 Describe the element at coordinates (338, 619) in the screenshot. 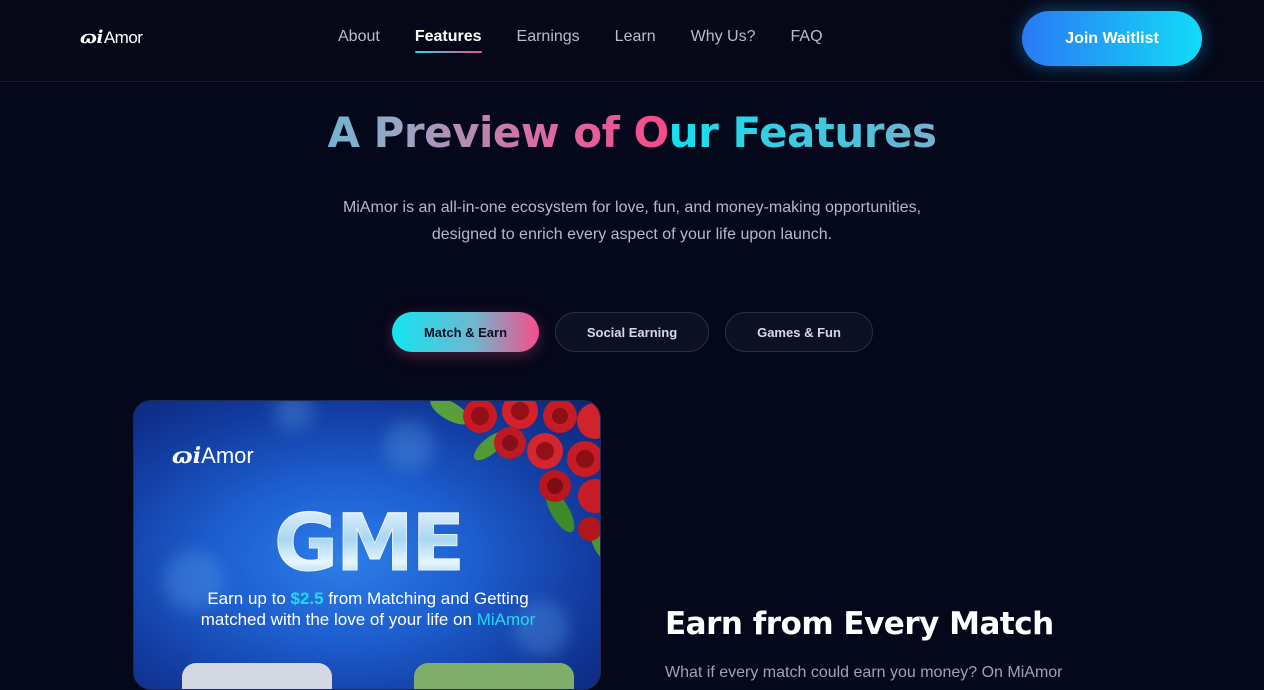

I see `caption-text: matched with the love of your life on` at that location.